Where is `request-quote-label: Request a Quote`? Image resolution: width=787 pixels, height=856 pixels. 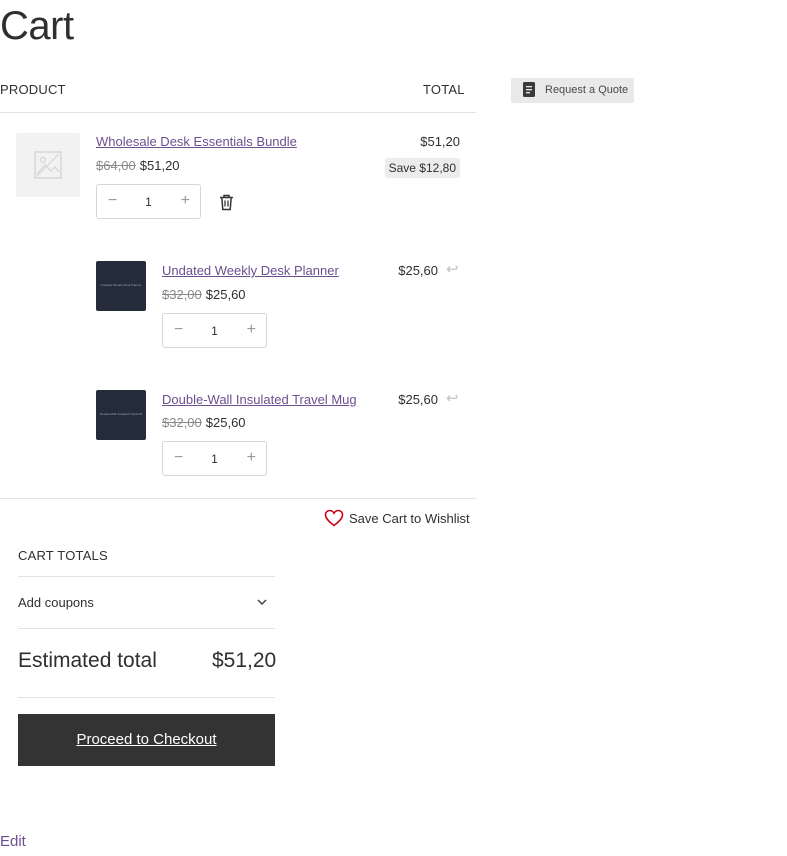 request-quote-label: Request a Quote is located at coordinates (587, 90).